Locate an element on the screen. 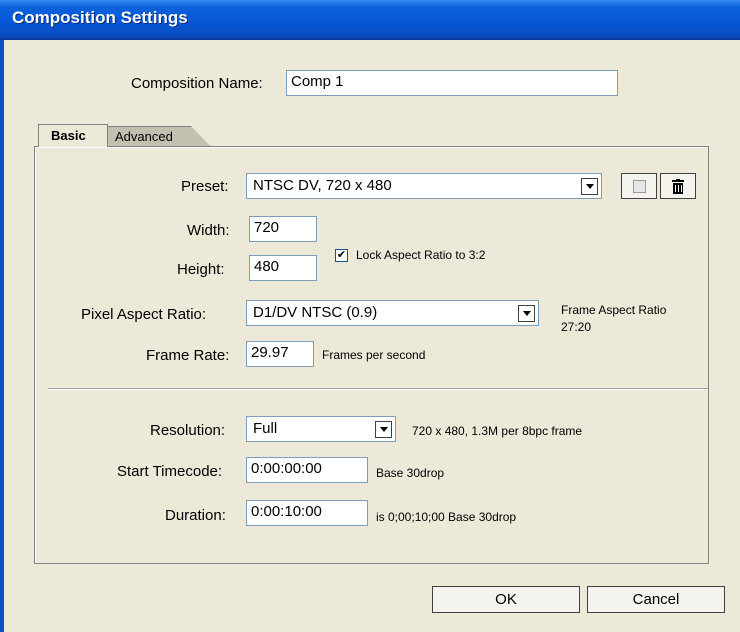 Image resolution: width=740 pixels, height=632 pixels. resolution-dropdown: Full is located at coordinates (321, 429).